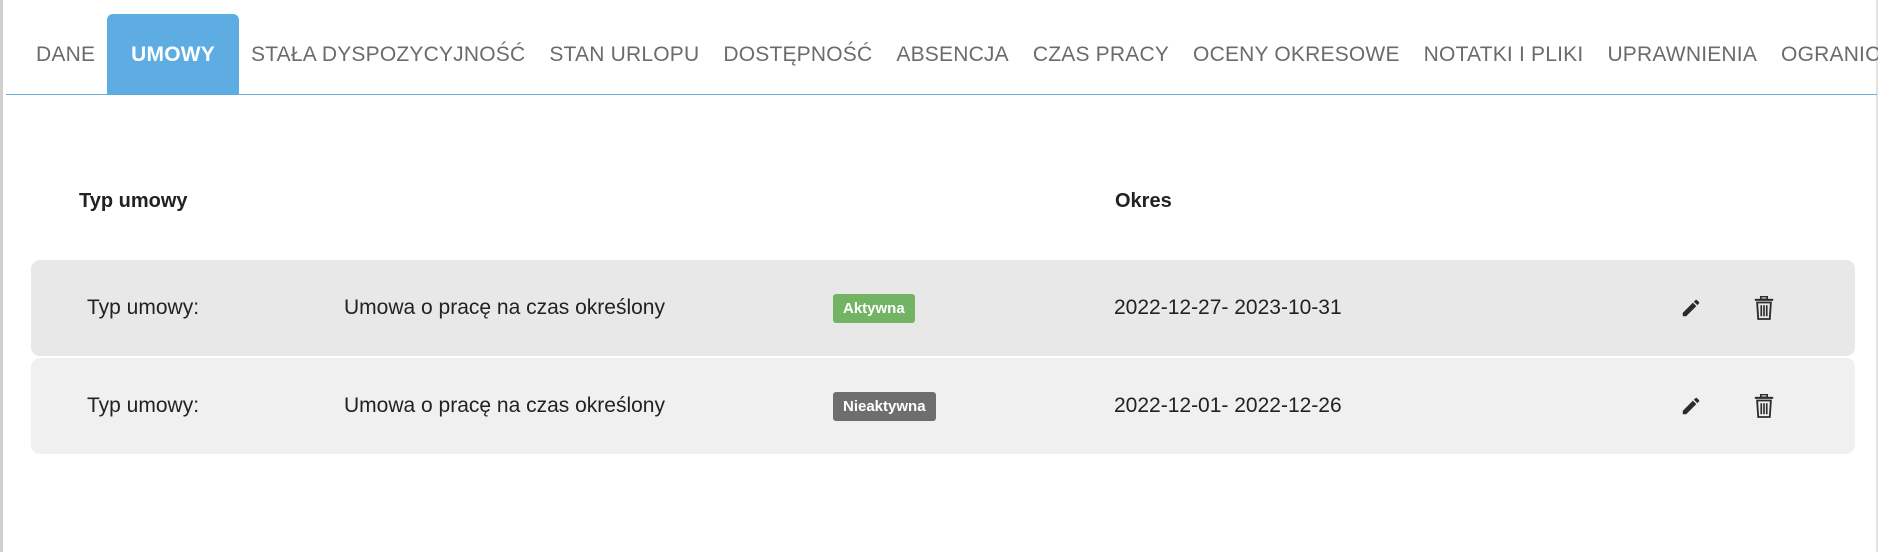  I want to click on status-badge-cell: Aktywna, so click(874, 308).